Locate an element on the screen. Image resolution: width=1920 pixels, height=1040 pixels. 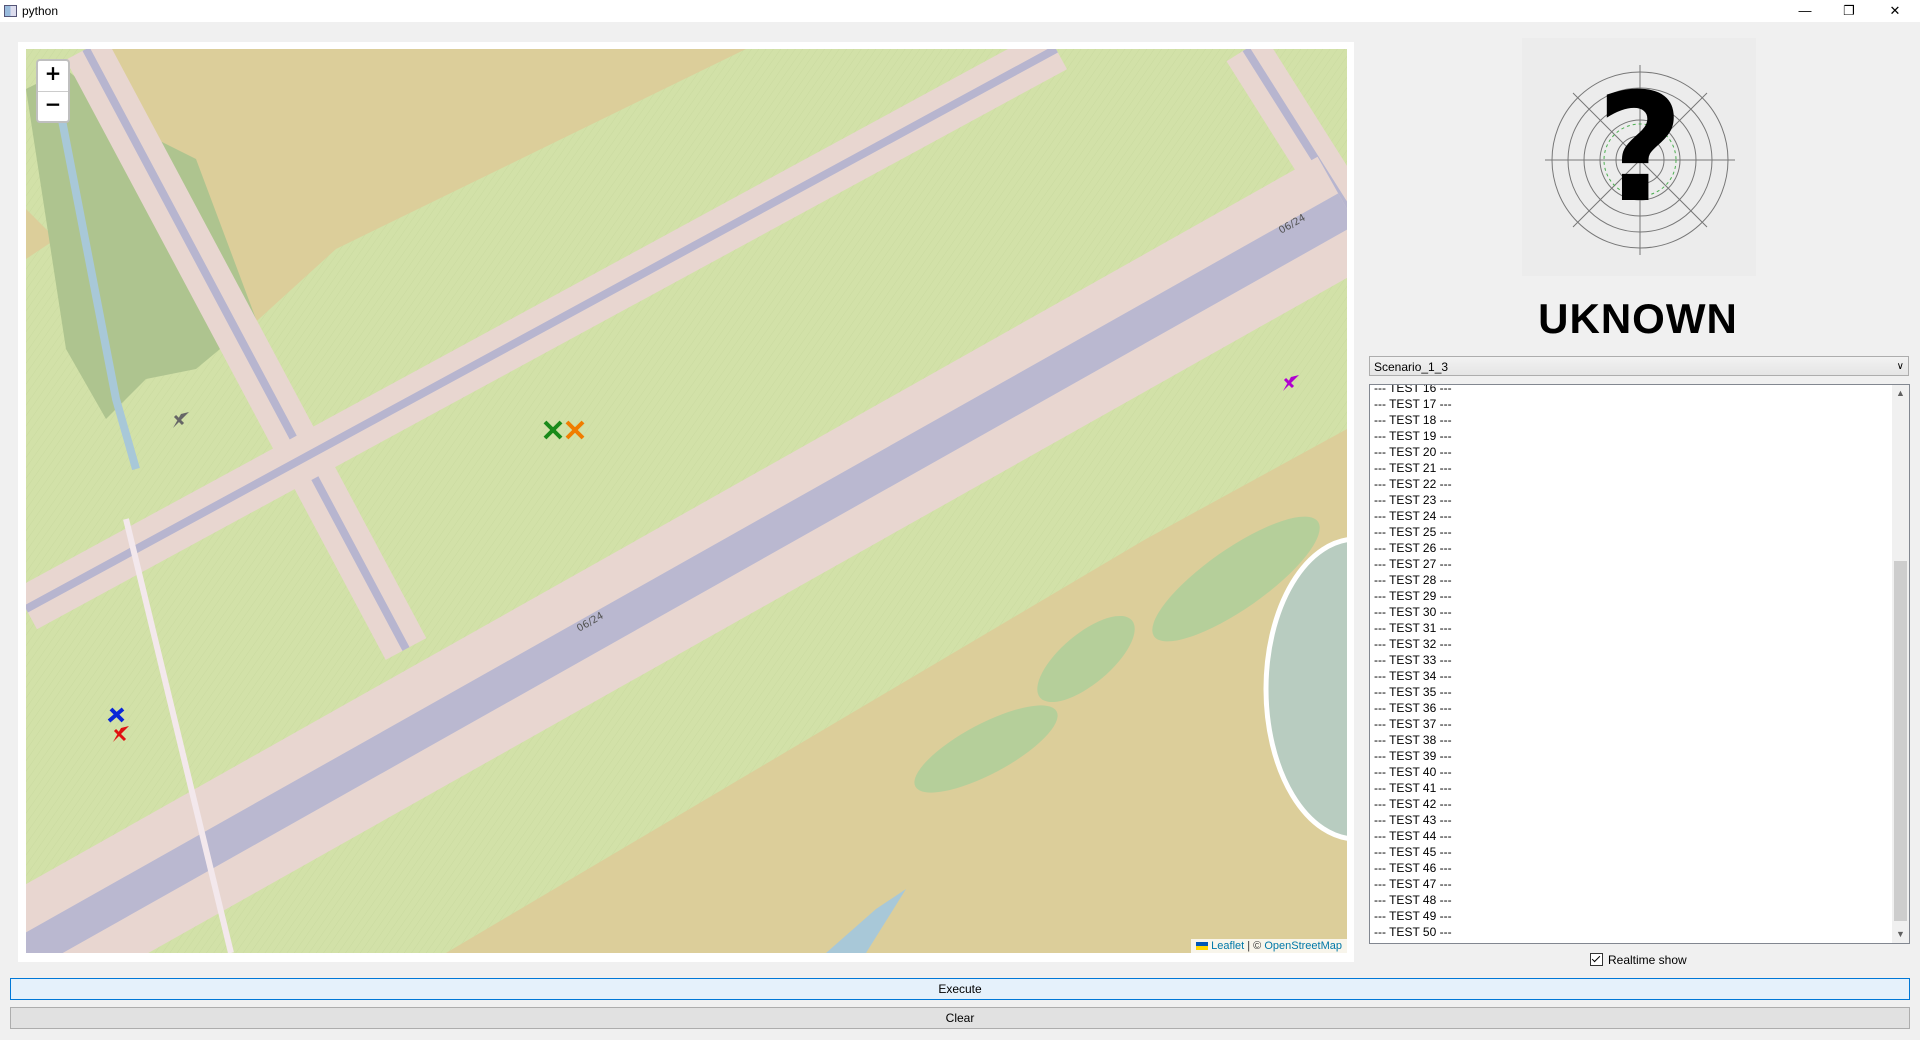
checkbox-checked-icon is located at coordinates (1596, 959).